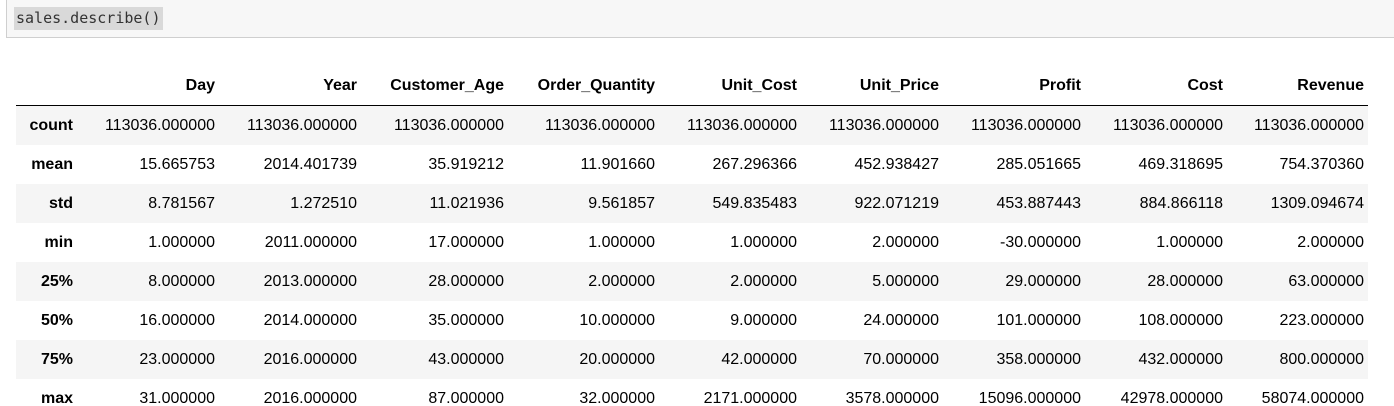  Describe the element at coordinates (1321, 164) in the screenshot. I see `table-cell: 754.370360` at that location.